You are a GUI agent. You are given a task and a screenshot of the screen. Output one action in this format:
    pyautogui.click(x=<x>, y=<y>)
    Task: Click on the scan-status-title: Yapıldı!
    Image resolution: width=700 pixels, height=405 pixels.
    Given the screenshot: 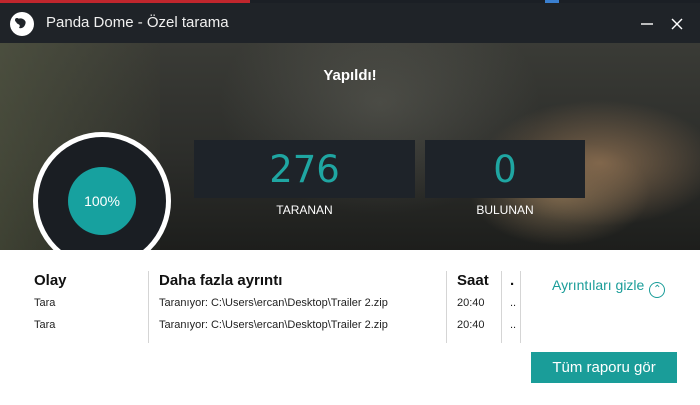 What is the action you would take?
    pyautogui.click(x=350, y=75)
    